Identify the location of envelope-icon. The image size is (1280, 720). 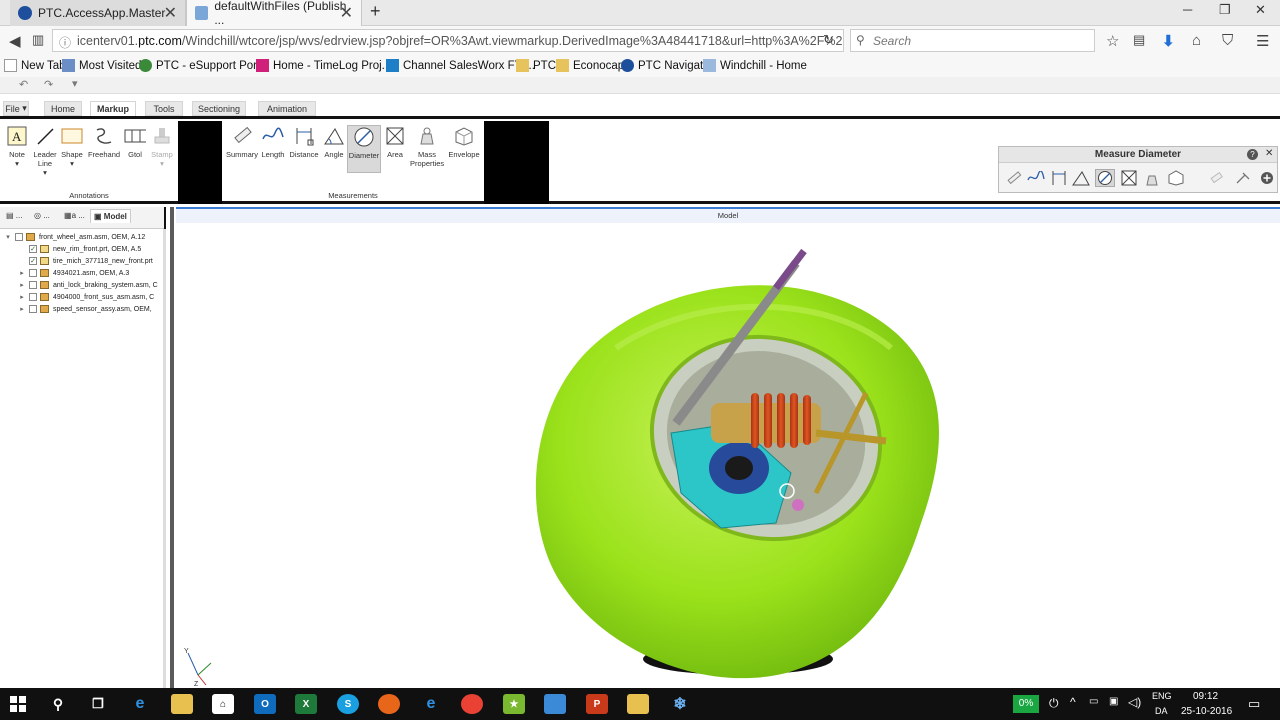
(1176, 178).